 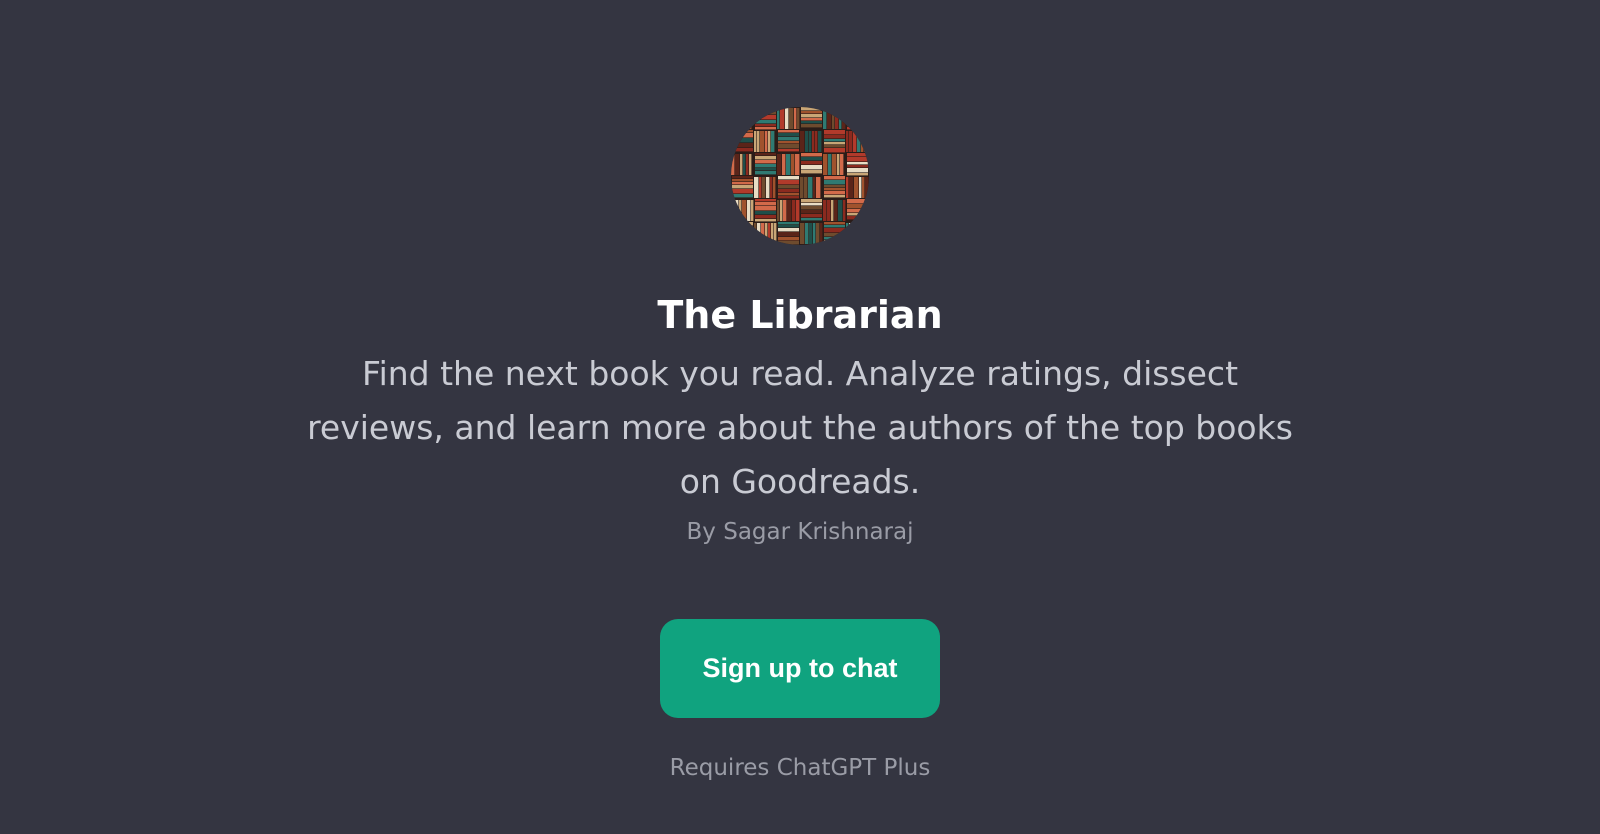 What do you see at coordinates (800, 315) in the screenshot?
I see `gpt-title: The Librarian` at bounding box center [800, 315].